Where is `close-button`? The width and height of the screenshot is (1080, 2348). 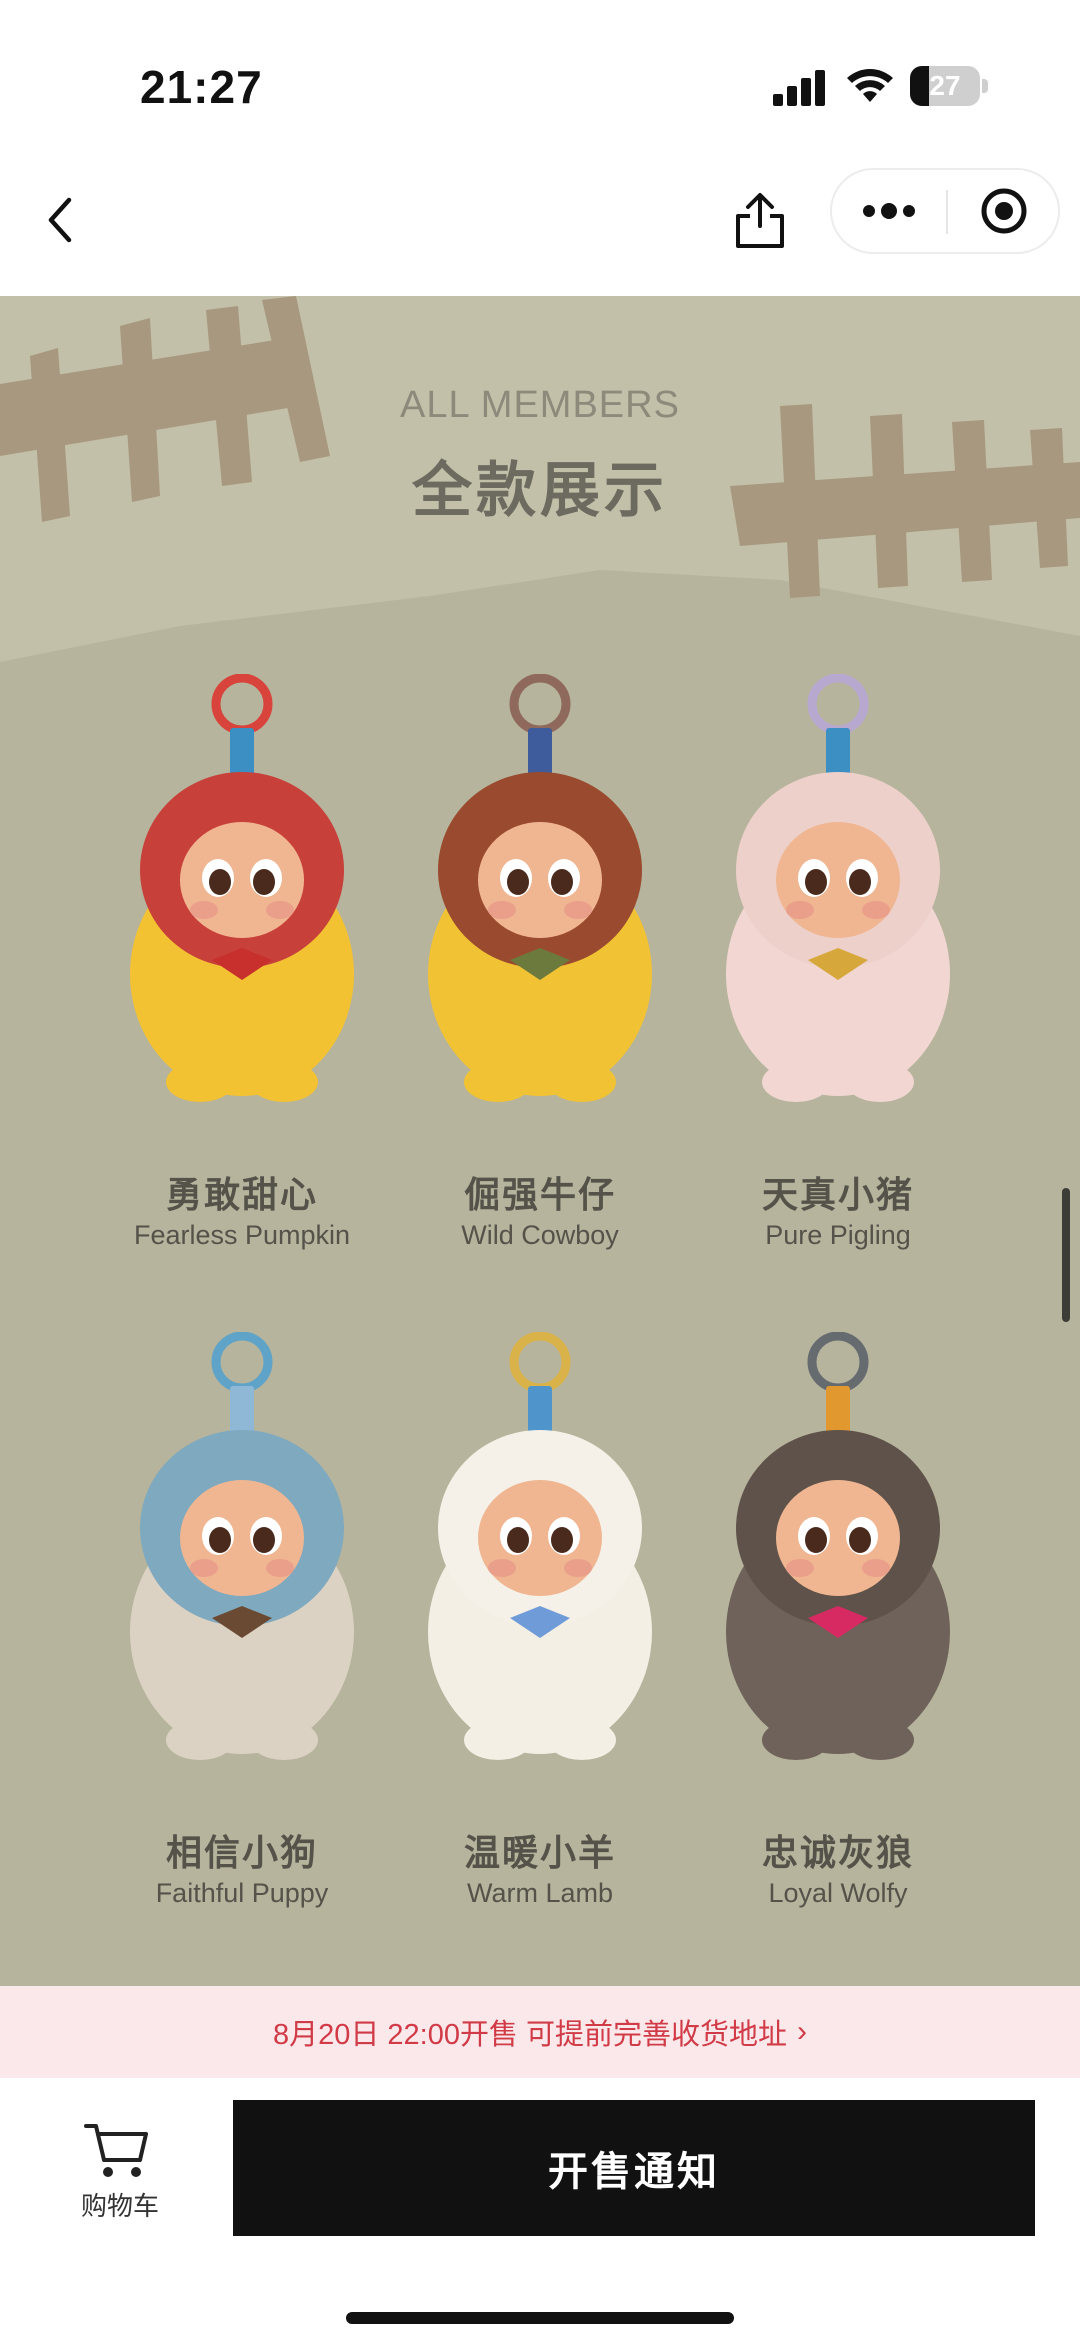
close-button is located at coordinates (1004, 211).